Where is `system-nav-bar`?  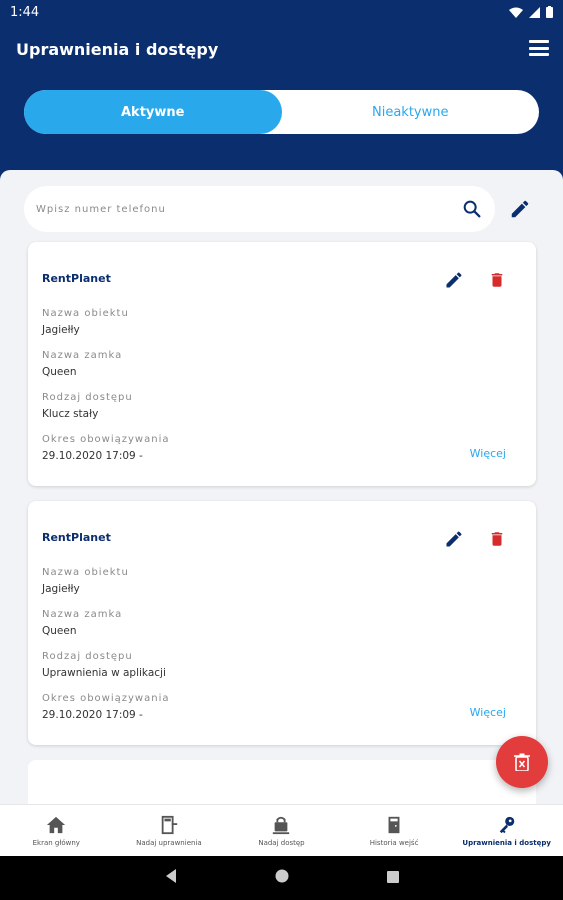 system-nav-bar is located at coordinates (281, 878).